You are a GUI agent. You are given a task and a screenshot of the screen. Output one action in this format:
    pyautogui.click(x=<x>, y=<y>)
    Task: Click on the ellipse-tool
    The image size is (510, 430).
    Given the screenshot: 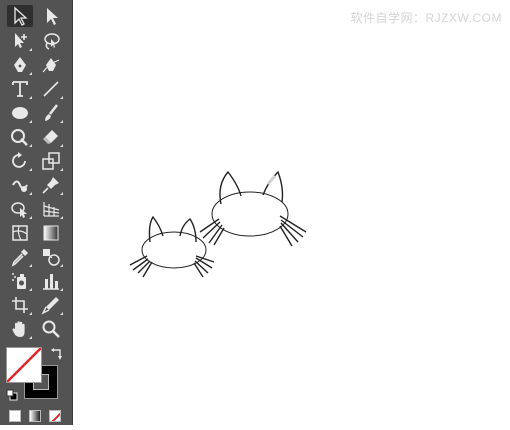 What is the action you would take?
    pyautogui.click(x=20, y=113)
    